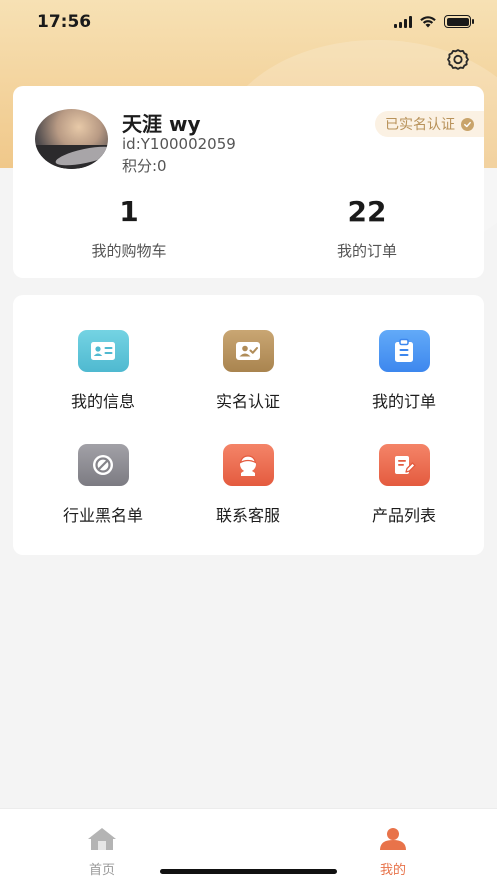  I want to click on battery-icon, so click(459, 21).